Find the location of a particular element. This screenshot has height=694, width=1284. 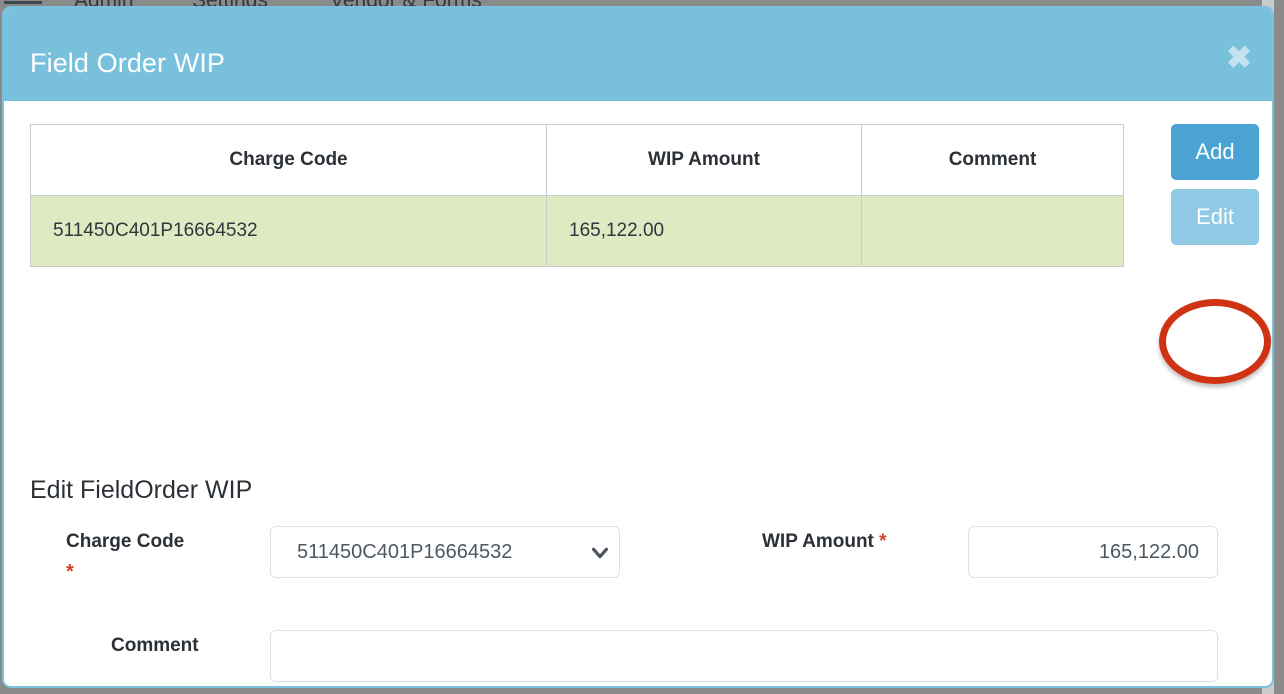

cell-wip-amount: 165,122.00 is located at coordinates (704, 231).